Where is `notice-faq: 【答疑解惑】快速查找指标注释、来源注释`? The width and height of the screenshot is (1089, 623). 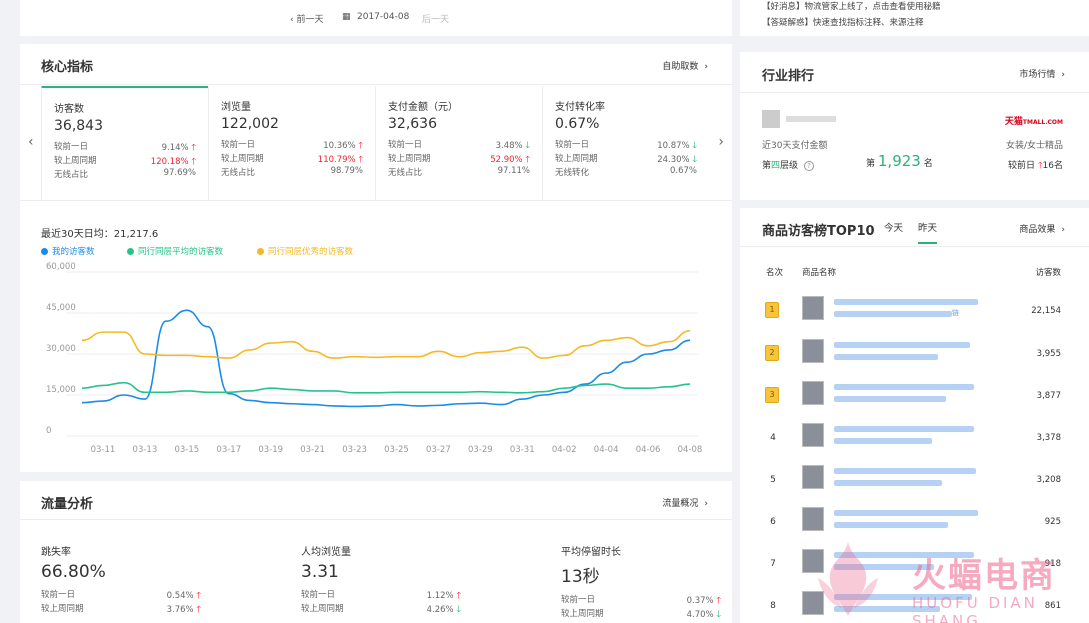
notice-faq: 【答疑解惑】快速查找指标注释、来源注释 is located at coordinates (843, 22).